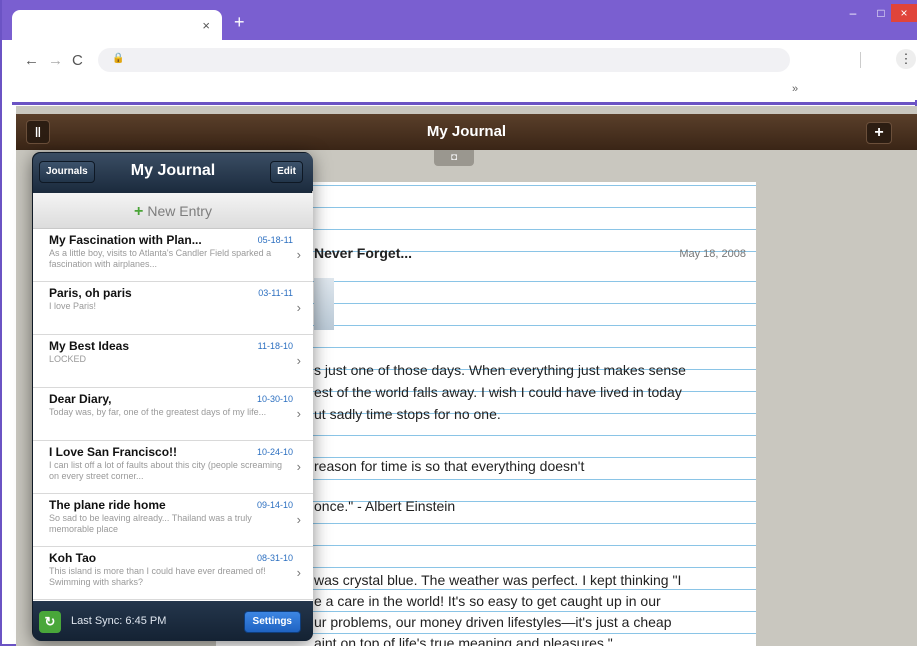 This screenshot has height=646, width=917. I want to click on browser-tab: ×, so click(117, 25).